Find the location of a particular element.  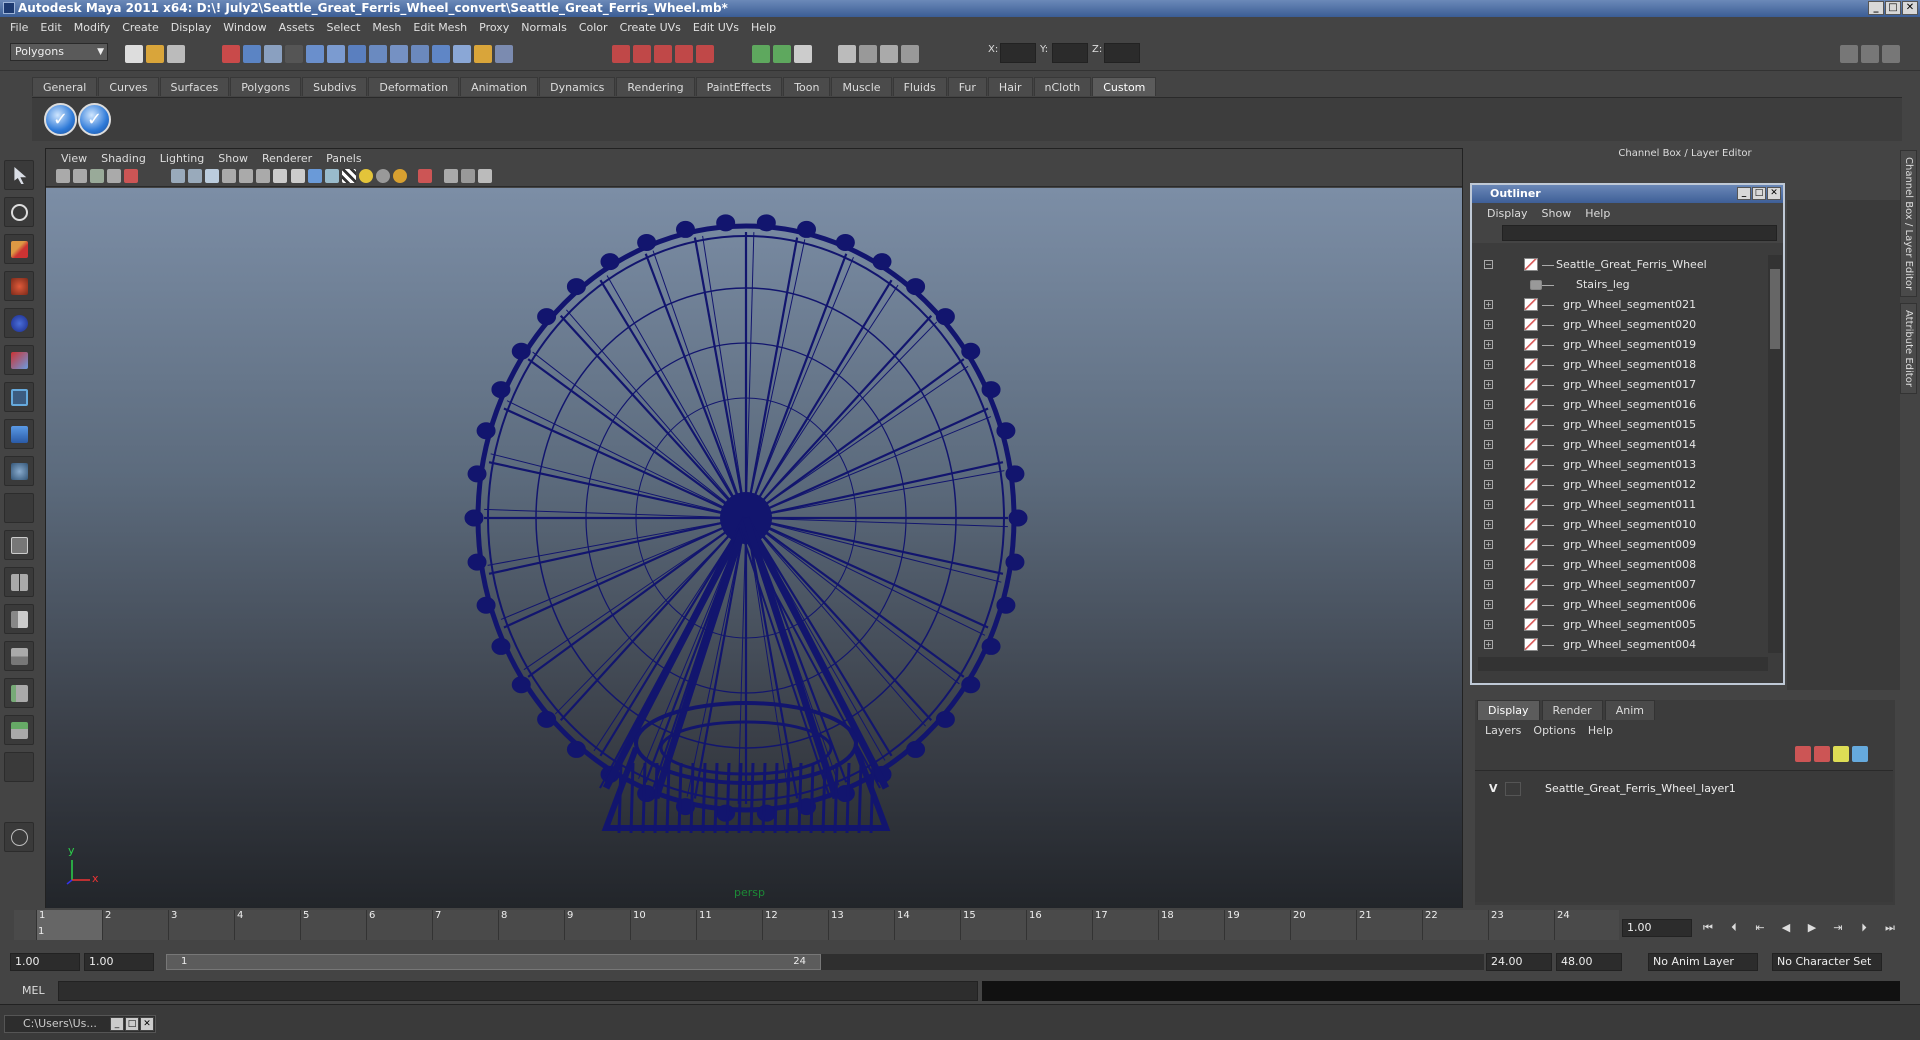

viewport-menu-lighting: Lighting is located at coordinates (182, 158).